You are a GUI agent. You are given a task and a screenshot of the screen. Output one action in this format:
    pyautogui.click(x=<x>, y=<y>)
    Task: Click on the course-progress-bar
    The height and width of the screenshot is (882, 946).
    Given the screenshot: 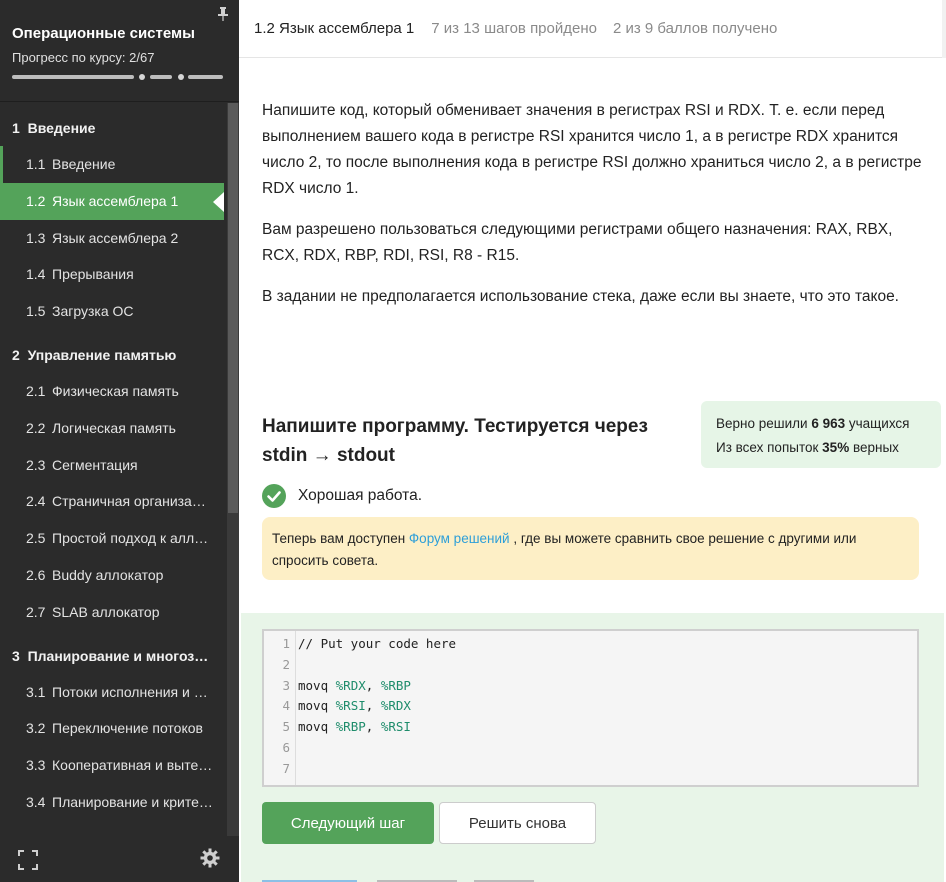 What is the action you would take?
    pyautogui.click(x=117, y=77)
    